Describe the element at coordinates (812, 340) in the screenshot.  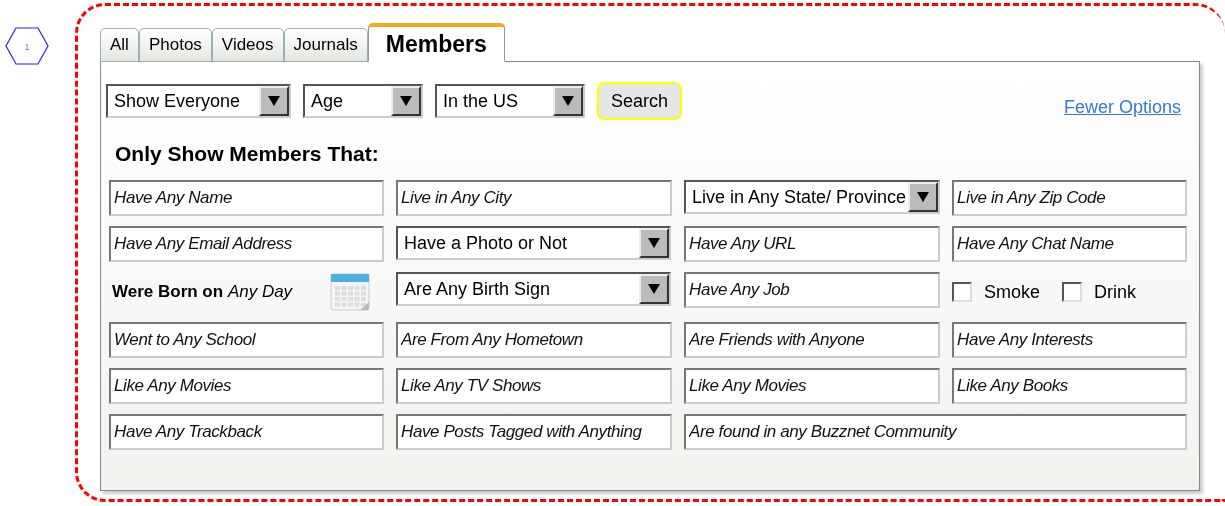
I see `text-field: Are Friends with Anyone` at that location.